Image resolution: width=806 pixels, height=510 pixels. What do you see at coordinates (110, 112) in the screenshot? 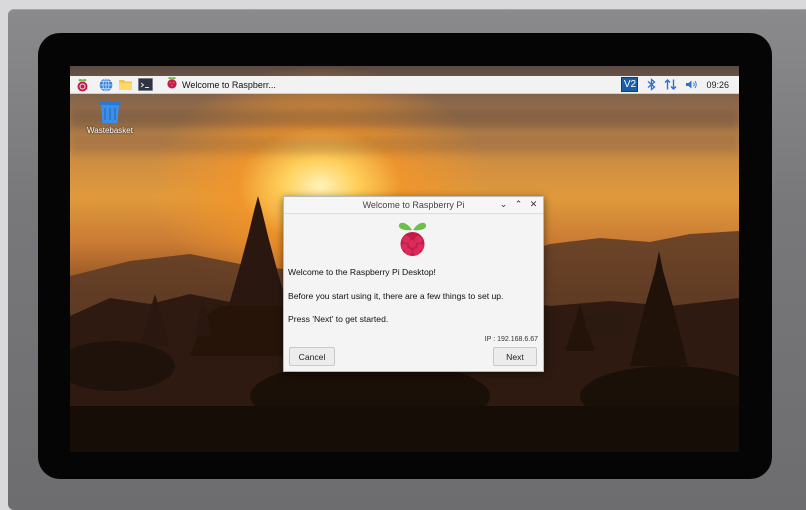
I see `wastebasket-icon` at bounding box center [110, 112].